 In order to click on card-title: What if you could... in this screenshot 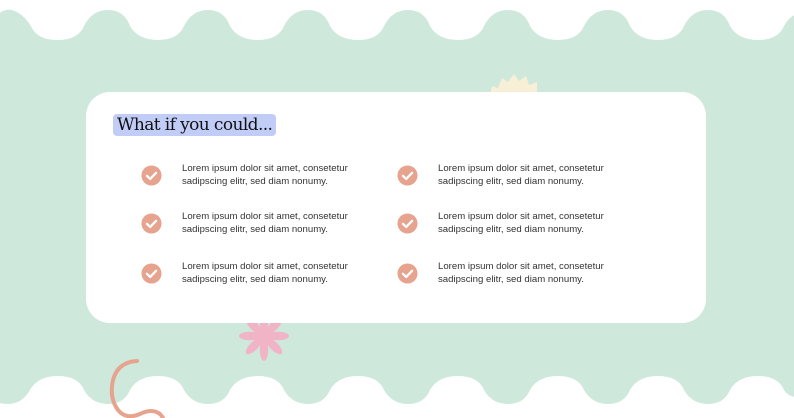, I will do `click(195, 125)`.